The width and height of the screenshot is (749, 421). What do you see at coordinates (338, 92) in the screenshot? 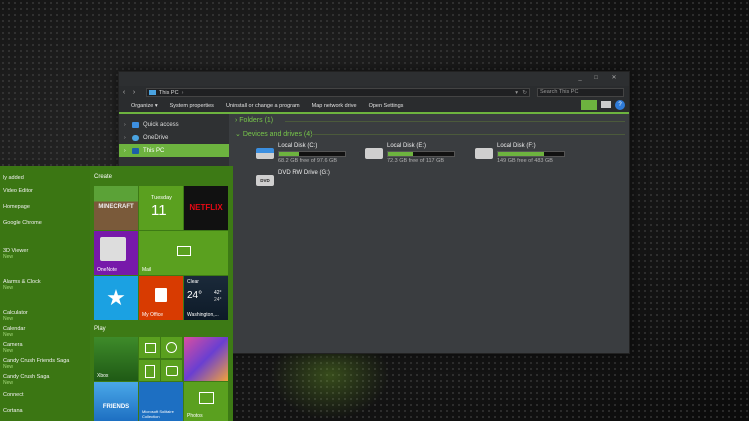
I see `address-field: This PC › ▾ ↻` at bounding box center [338, 92].